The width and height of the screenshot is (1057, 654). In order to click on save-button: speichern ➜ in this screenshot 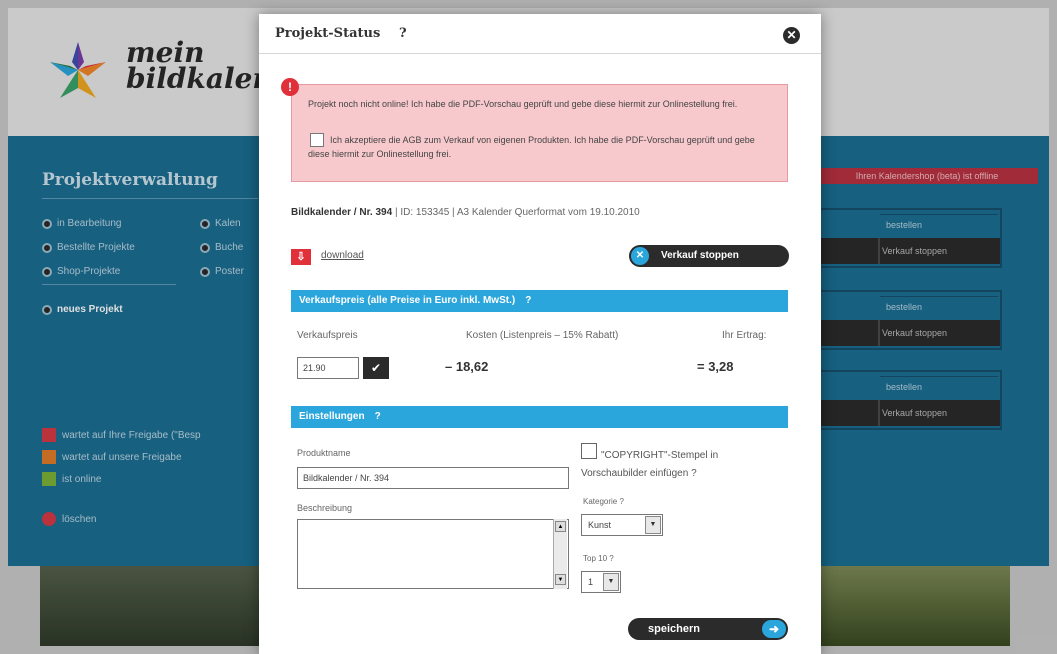, I will do `click(708, 629)`.